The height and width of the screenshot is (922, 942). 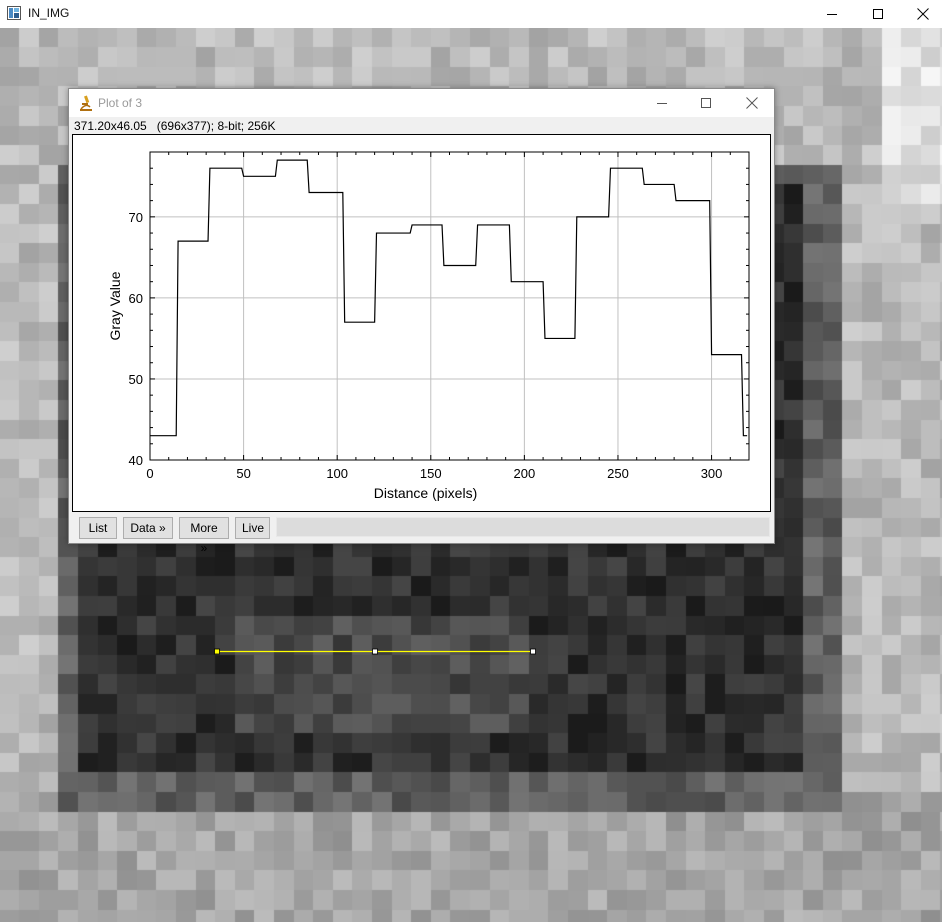 What do you see at coordinates (115, 305) in the screenshot?
I see `y-axis-label: Gray Value` at bounding box center [115, 305].